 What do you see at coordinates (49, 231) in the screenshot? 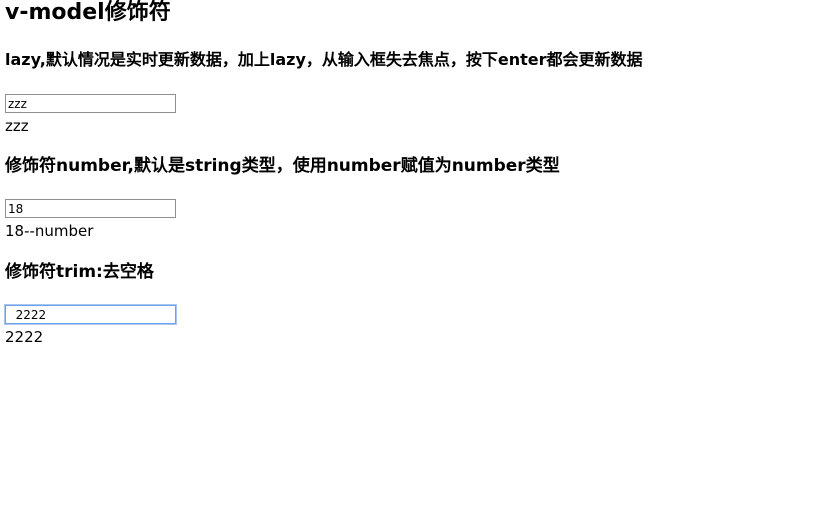
I see `number-output: 18--number` at bounding box center [49, 231].